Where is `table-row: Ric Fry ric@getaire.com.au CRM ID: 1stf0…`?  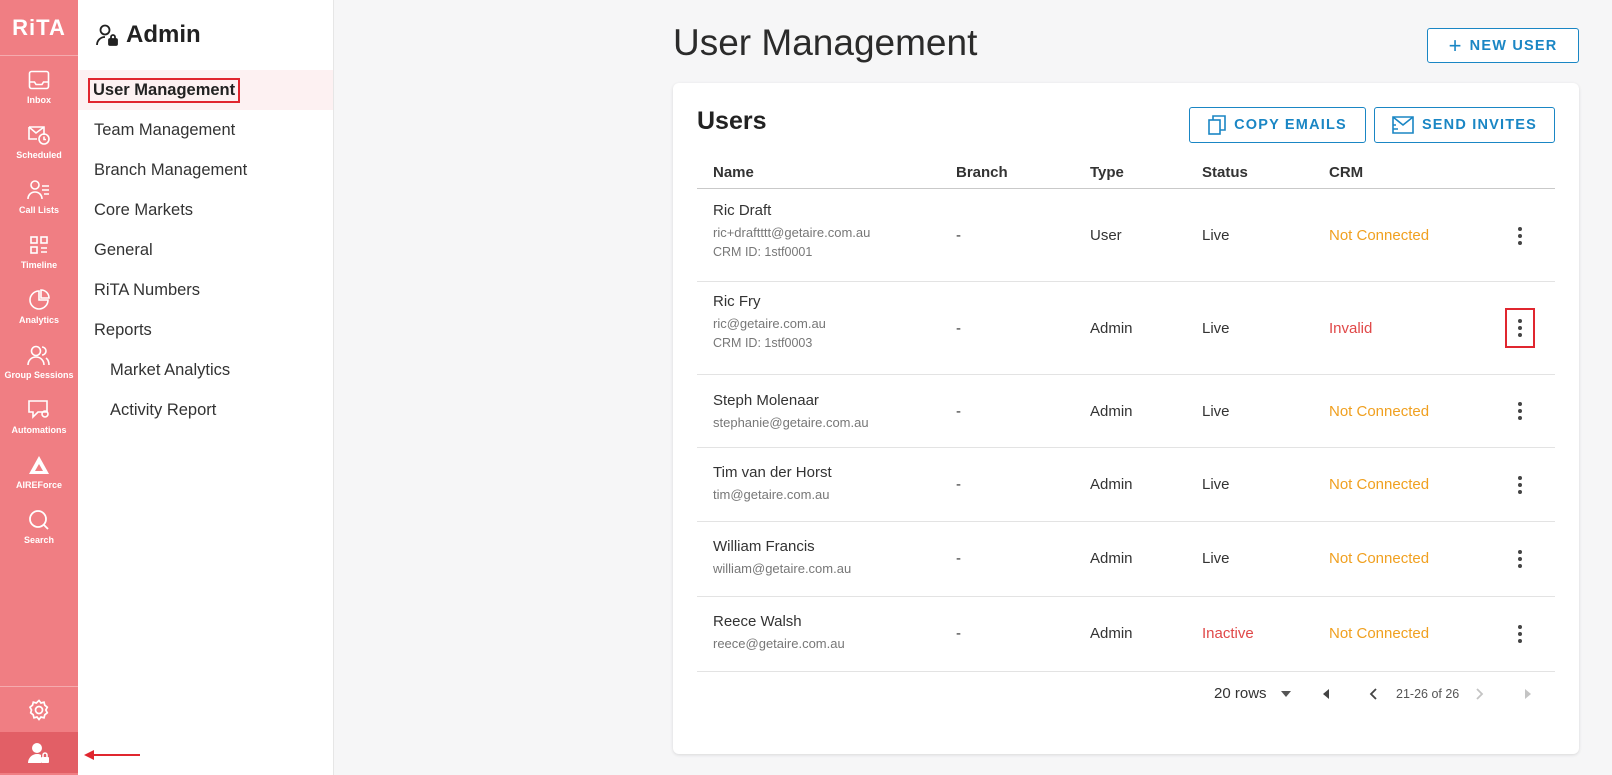
table-row: Ric Fry ric@getaire.com.au CRM ID: 1stf0… is located at coordinates (1126, 328).